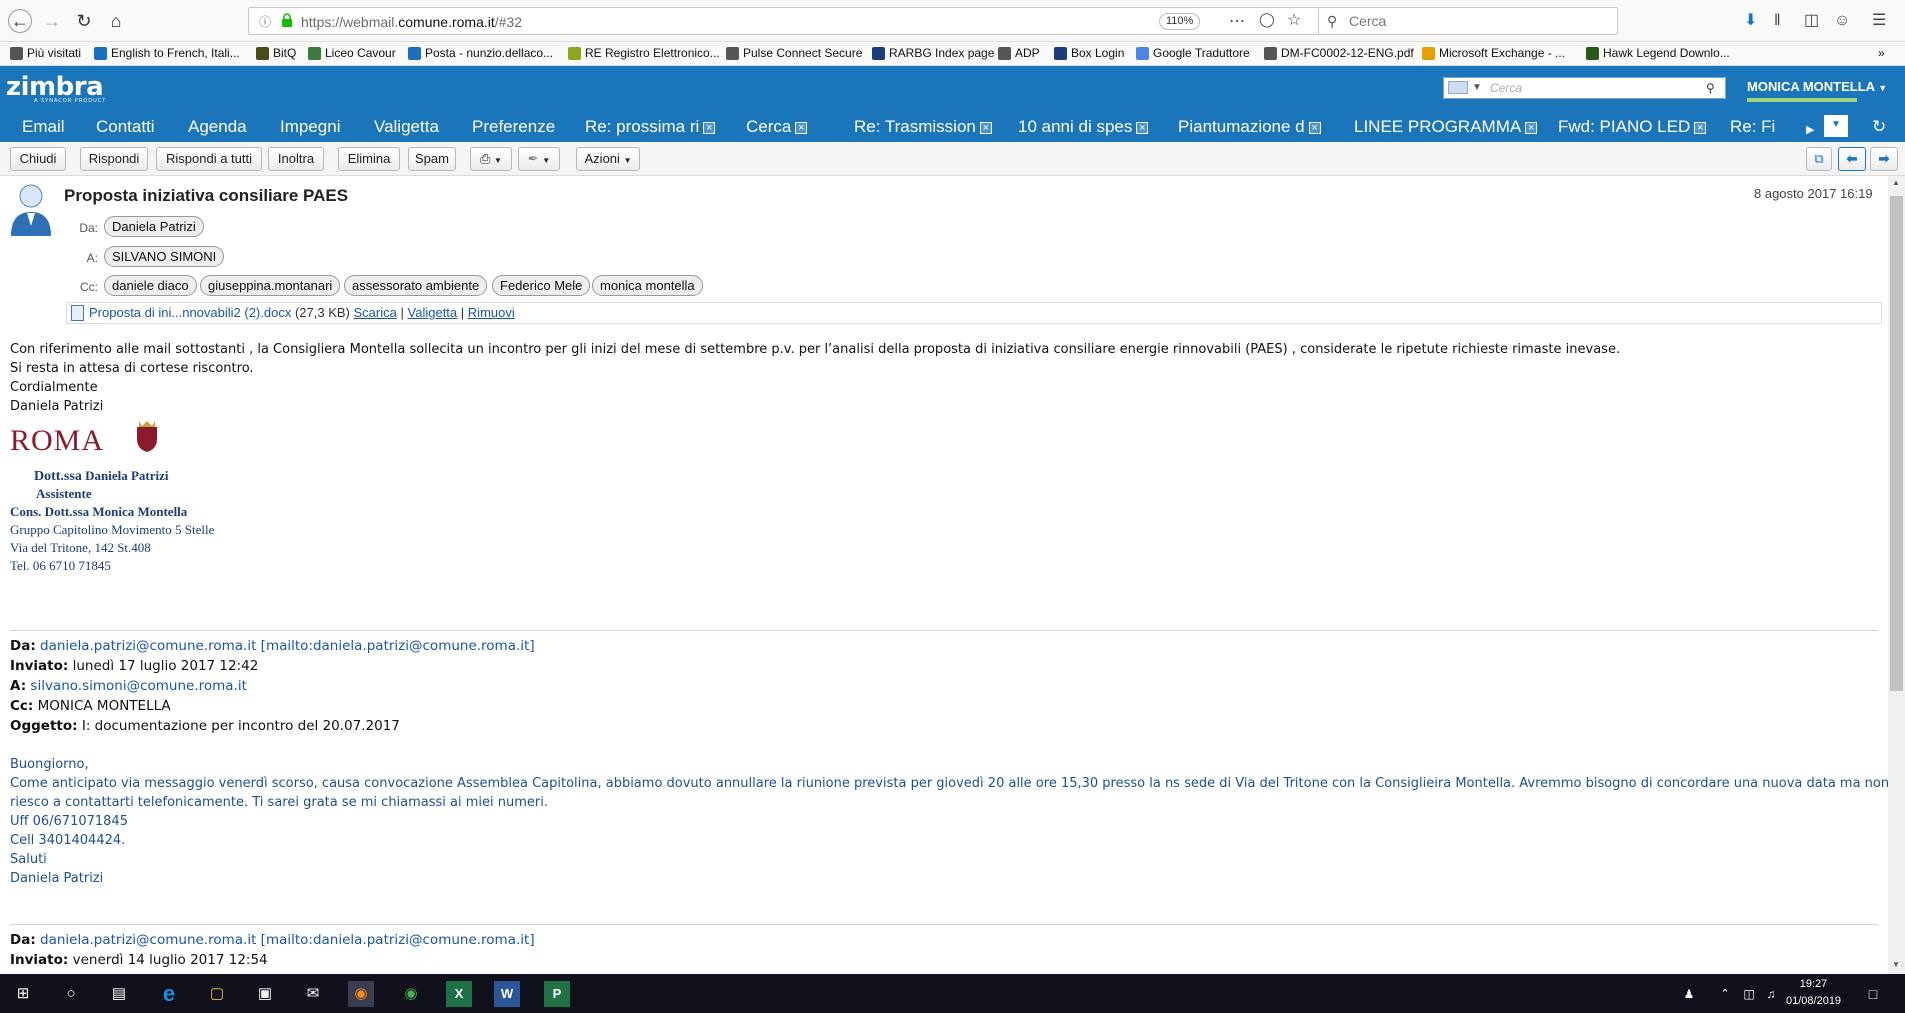 Image resolution: width=1905 pixels, height=1013 pixels. What do you see at coordinates (539, 159) in the screenshot?
I see `tag-button: ✒ ▼` at bounding box center [539, 159].